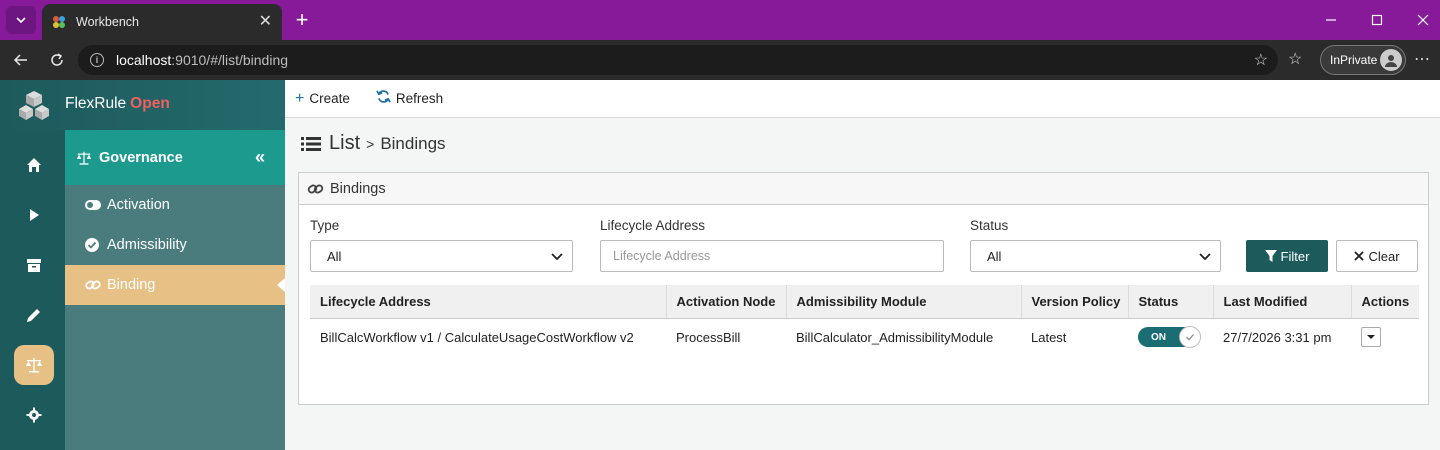  I want to click on collapse-menu-icon: «, so click(260, 157).